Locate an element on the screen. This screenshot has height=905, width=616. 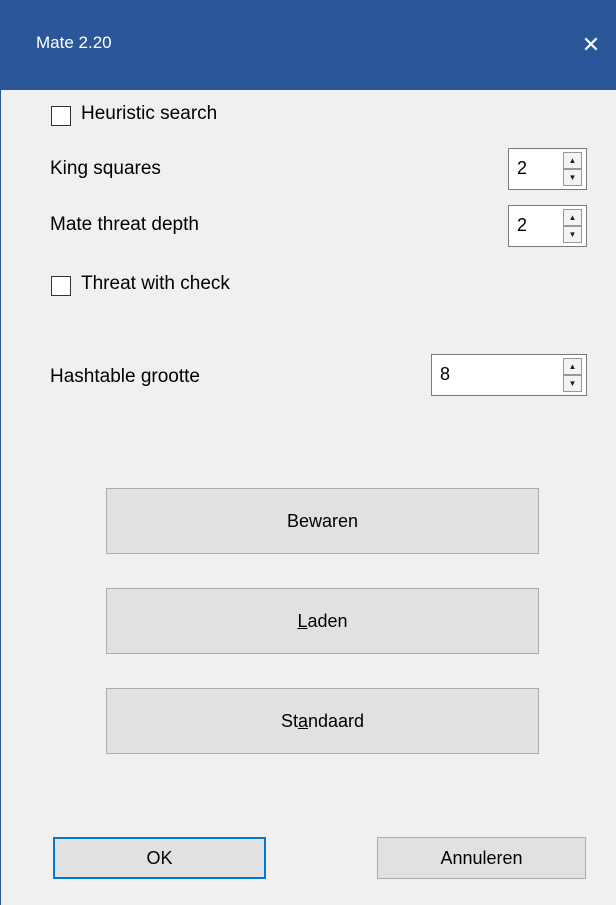
hashtable-size-down-icon: ▼ is located at coordinates (572, 383).